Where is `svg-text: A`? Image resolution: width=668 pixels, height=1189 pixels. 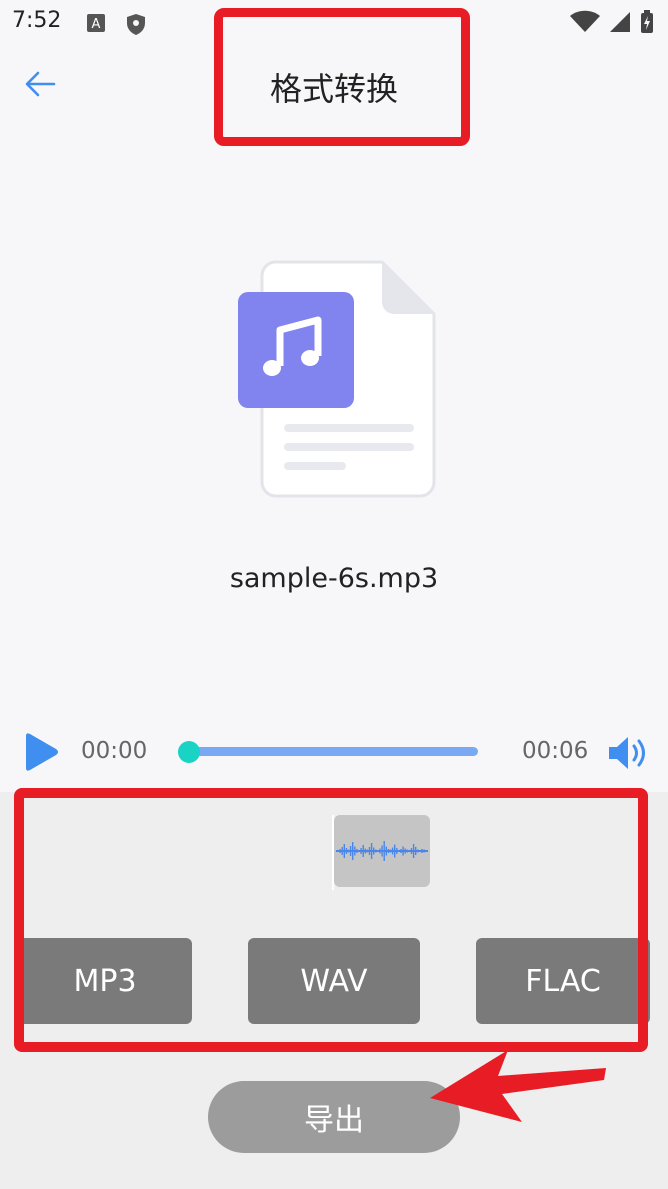
svg-text: A is located at coordinates (96, 24).